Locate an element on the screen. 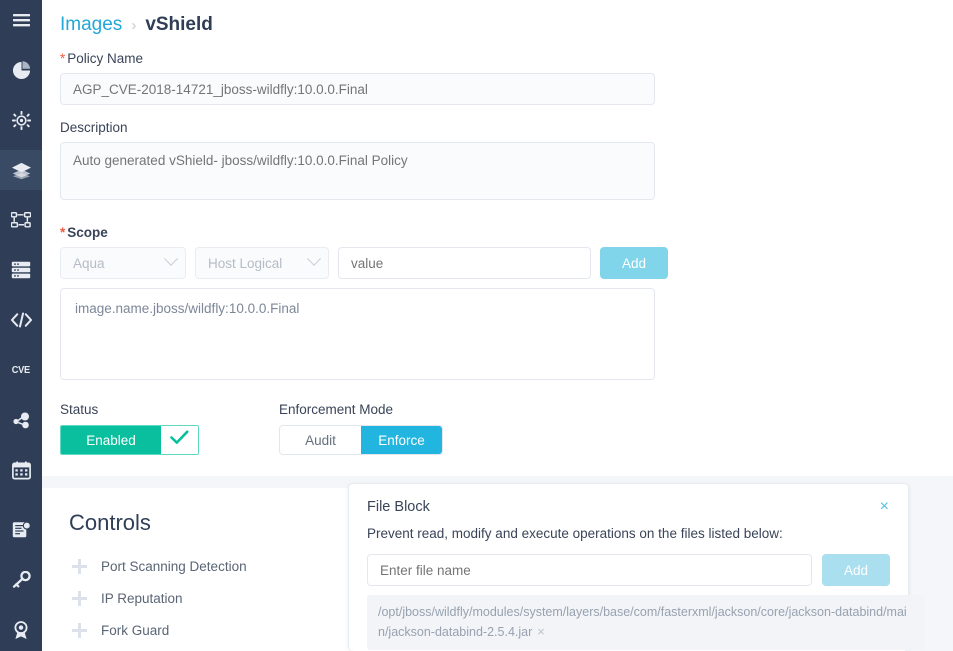 This screenshot has width=953, height=651. status-toggle-check is located at coordinates (179, 440).